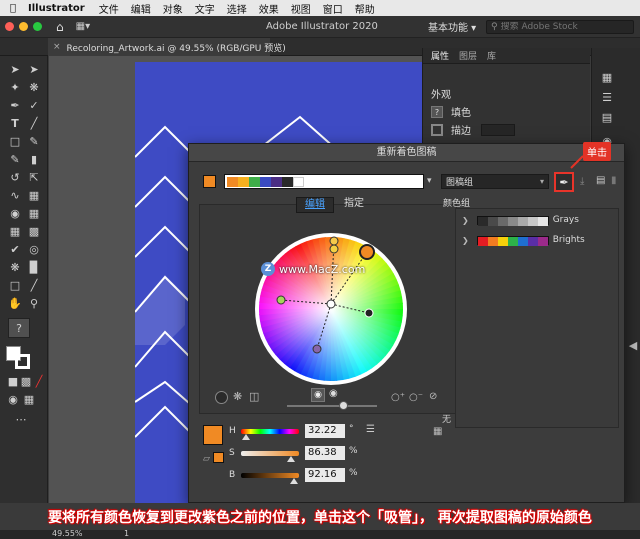  What do you see at coordinates (29, 399) in the screenshot?
I see `screen-mode-icon: ▦` at bounding box center [29, 399].